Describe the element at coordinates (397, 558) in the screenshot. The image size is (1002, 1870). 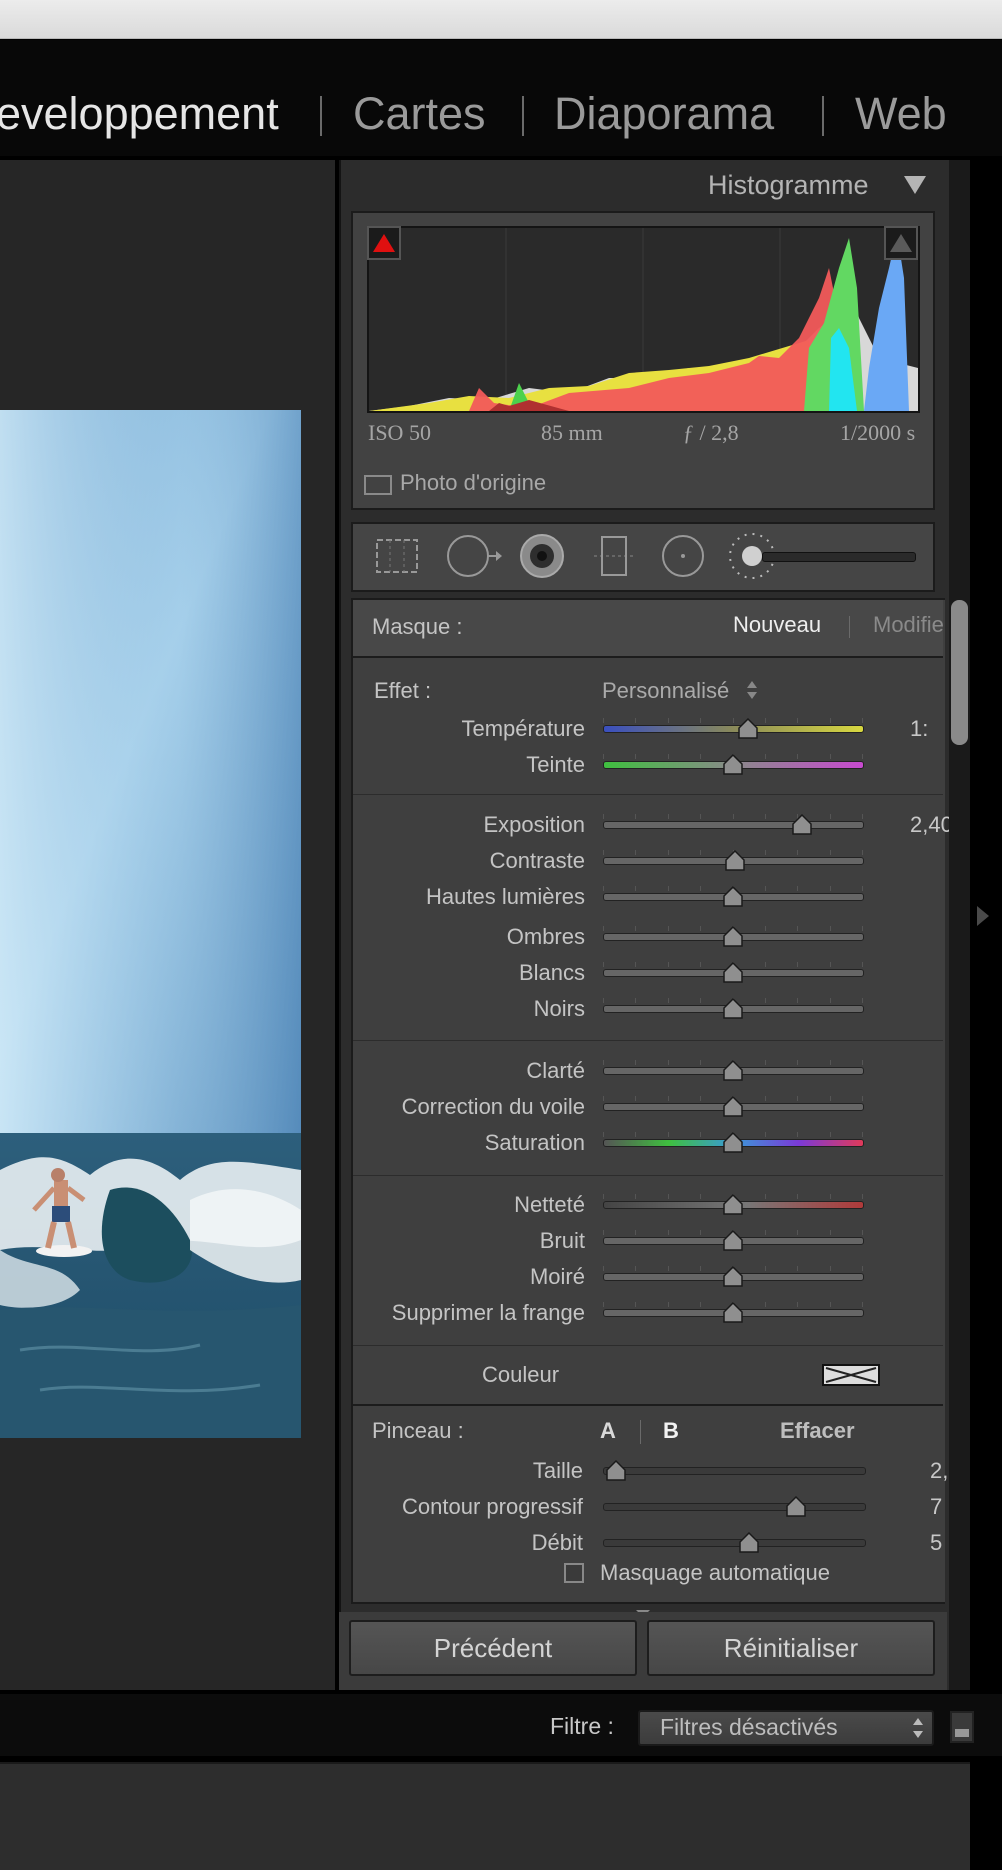
I see `crop-tool-icon` at that location.